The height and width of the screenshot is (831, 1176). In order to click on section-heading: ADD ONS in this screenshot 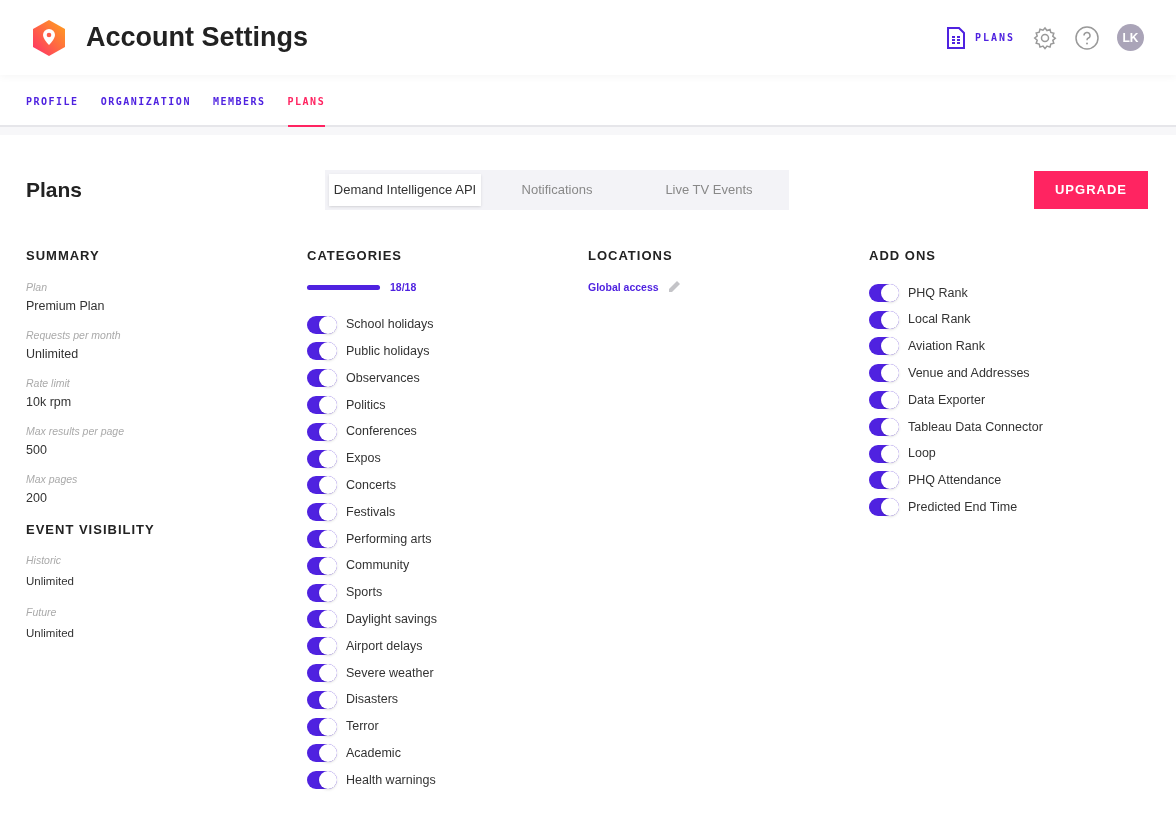, I will do `click(903, 256)`.